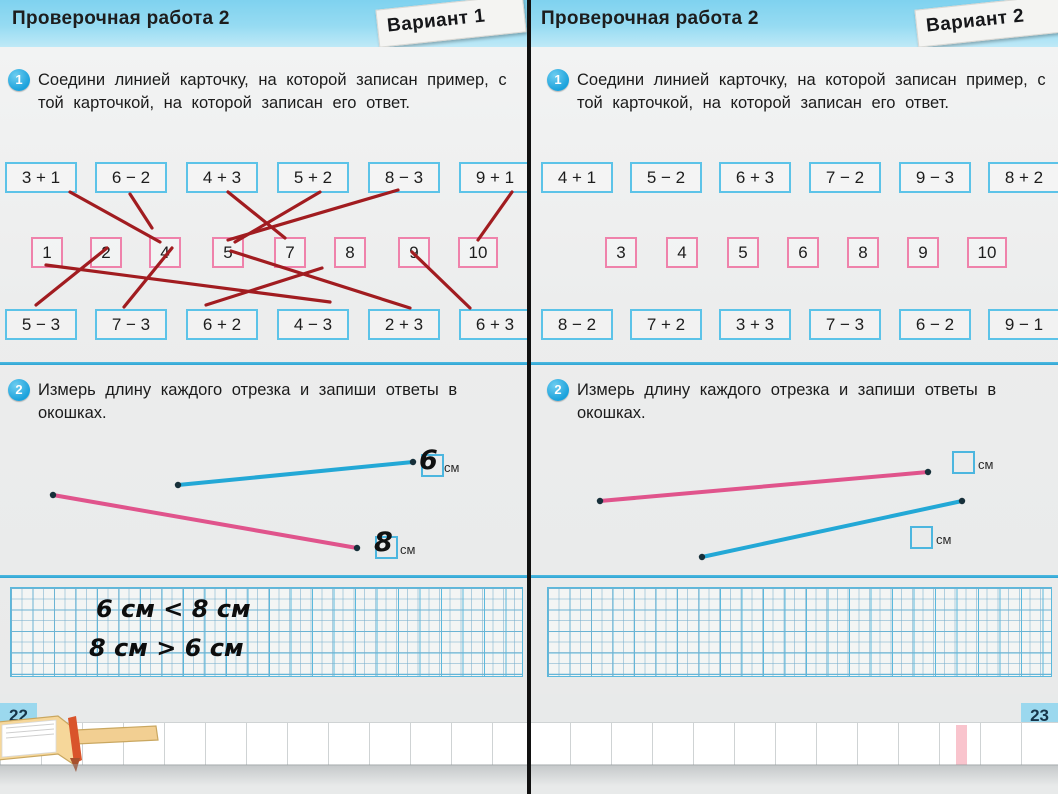 The image size is (1058, 794). I want to click on book-spine-divider, so click(529, 397).